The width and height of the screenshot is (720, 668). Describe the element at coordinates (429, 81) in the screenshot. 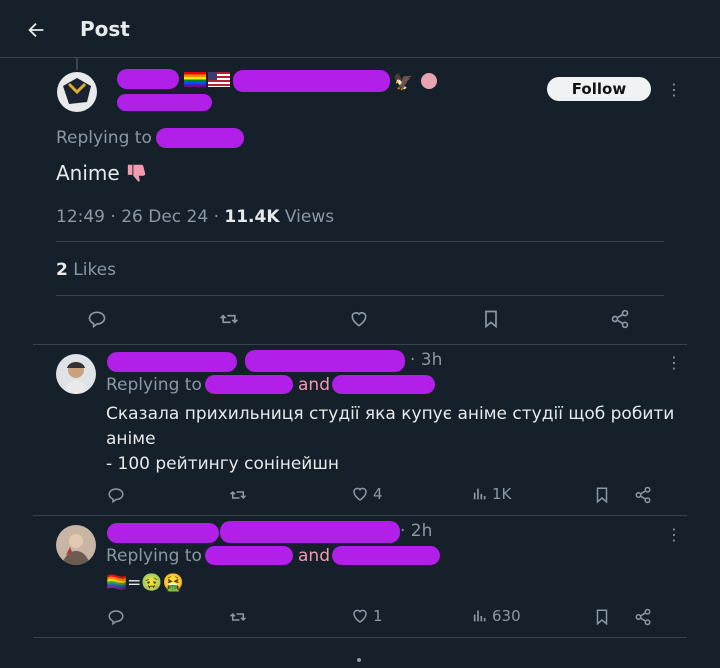

I see `verified-badge-icon` at that location.